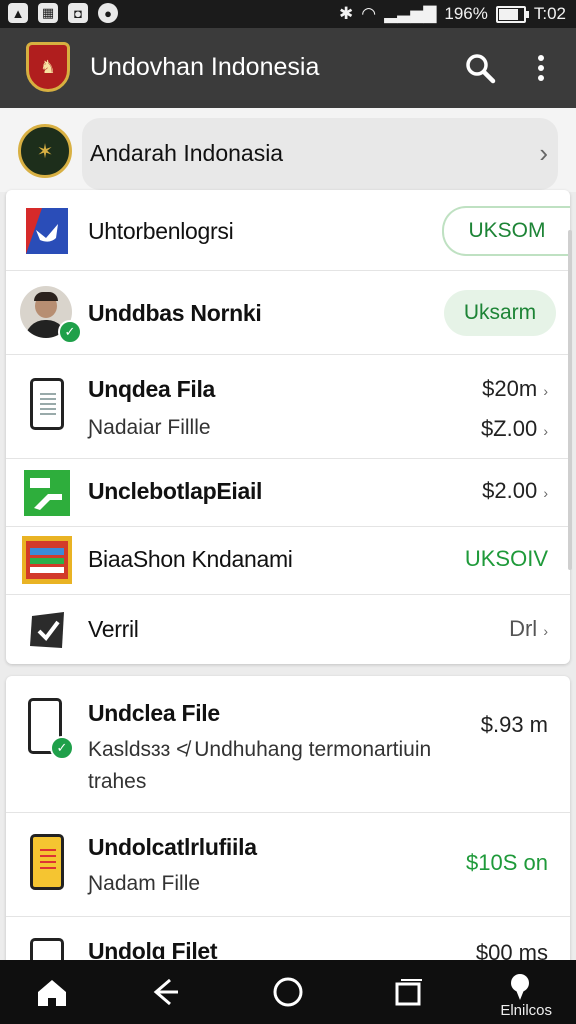  I want to click on item-title: Undclea File, so click(154, 713).